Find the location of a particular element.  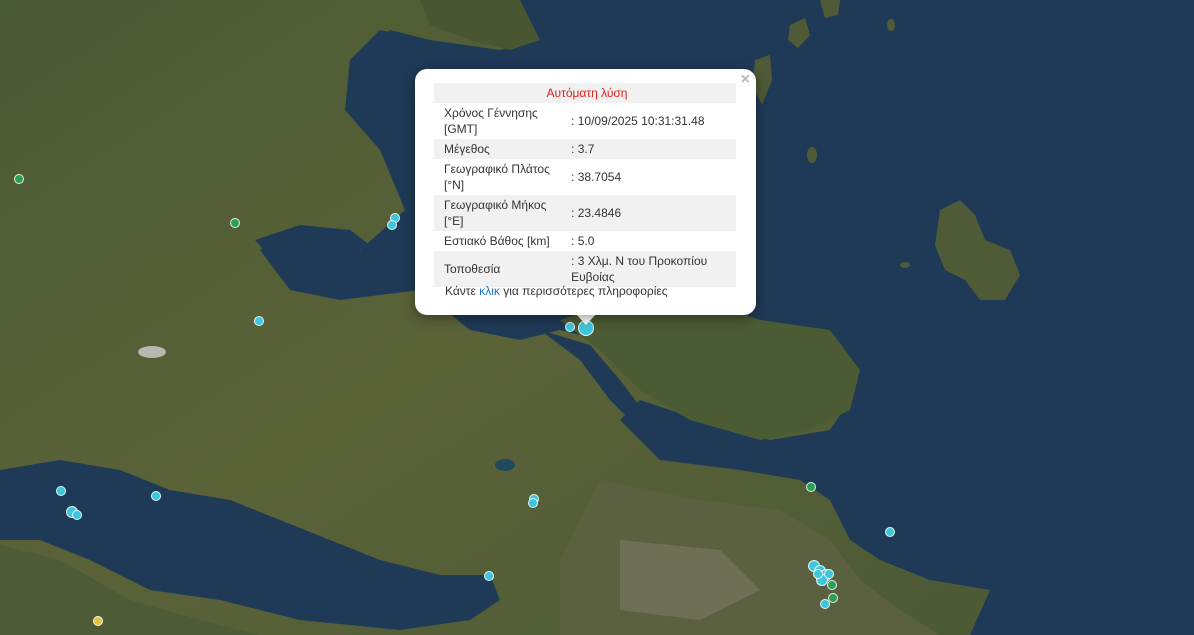

row-label: Γεωγραφικό Μήκος [°E] is located at coordinates (501, 213).